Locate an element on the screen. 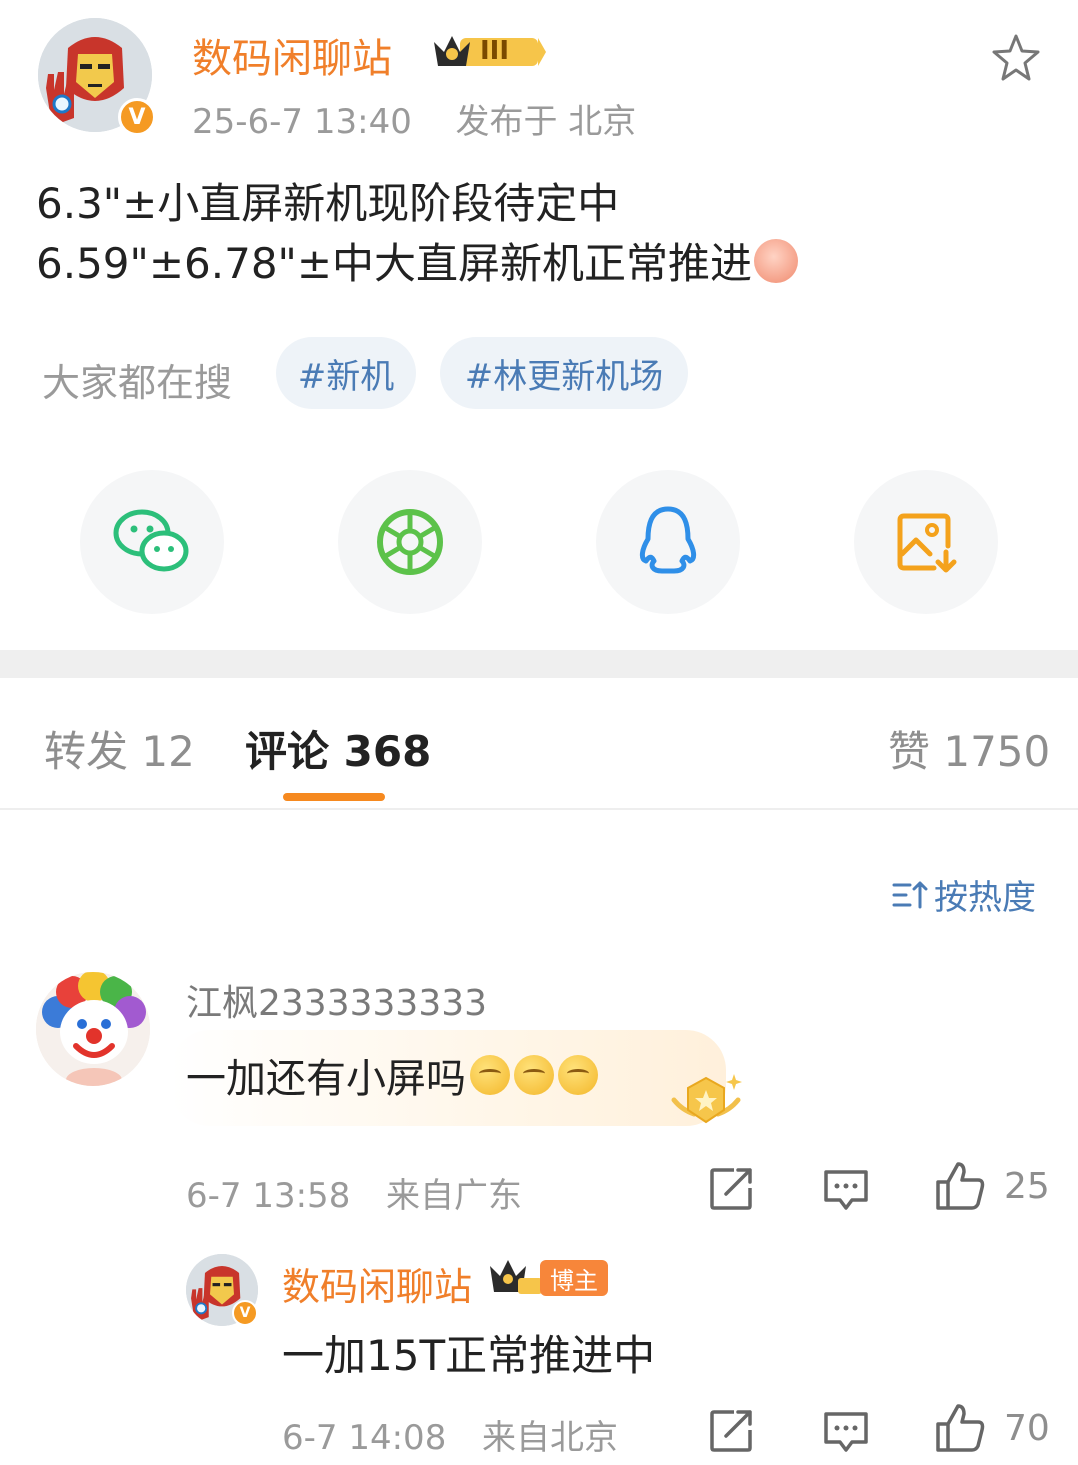 The image size is (1078, 1465). share-qq-button is located at coordinates (668, 542).